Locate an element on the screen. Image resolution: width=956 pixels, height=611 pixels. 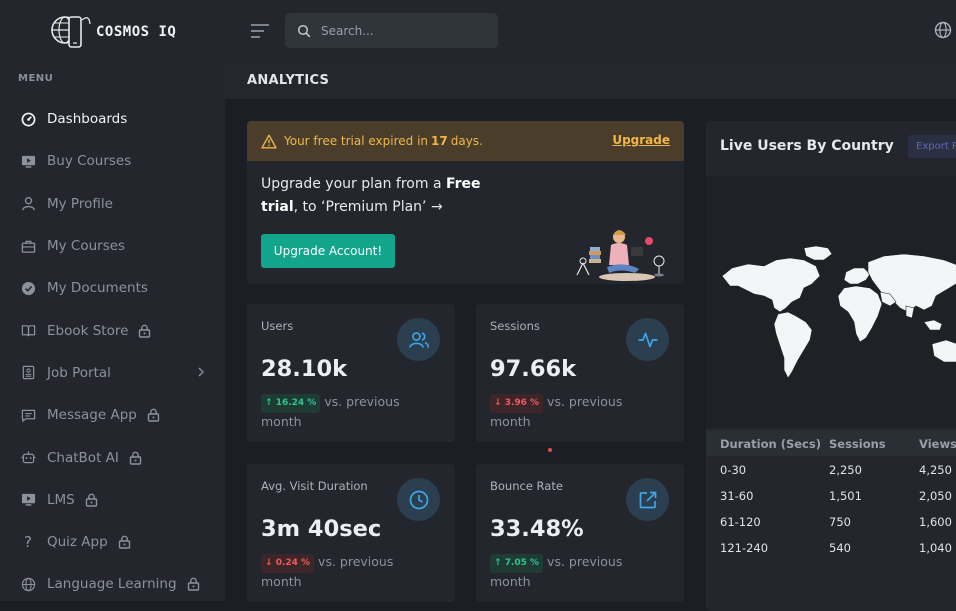
trend-badge-down: ↓ 0.24 % is located at coordinates (288, 563).